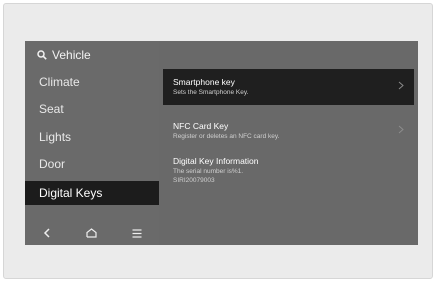  I want to click on item-title: Digital Key Information, so click(216, 161).